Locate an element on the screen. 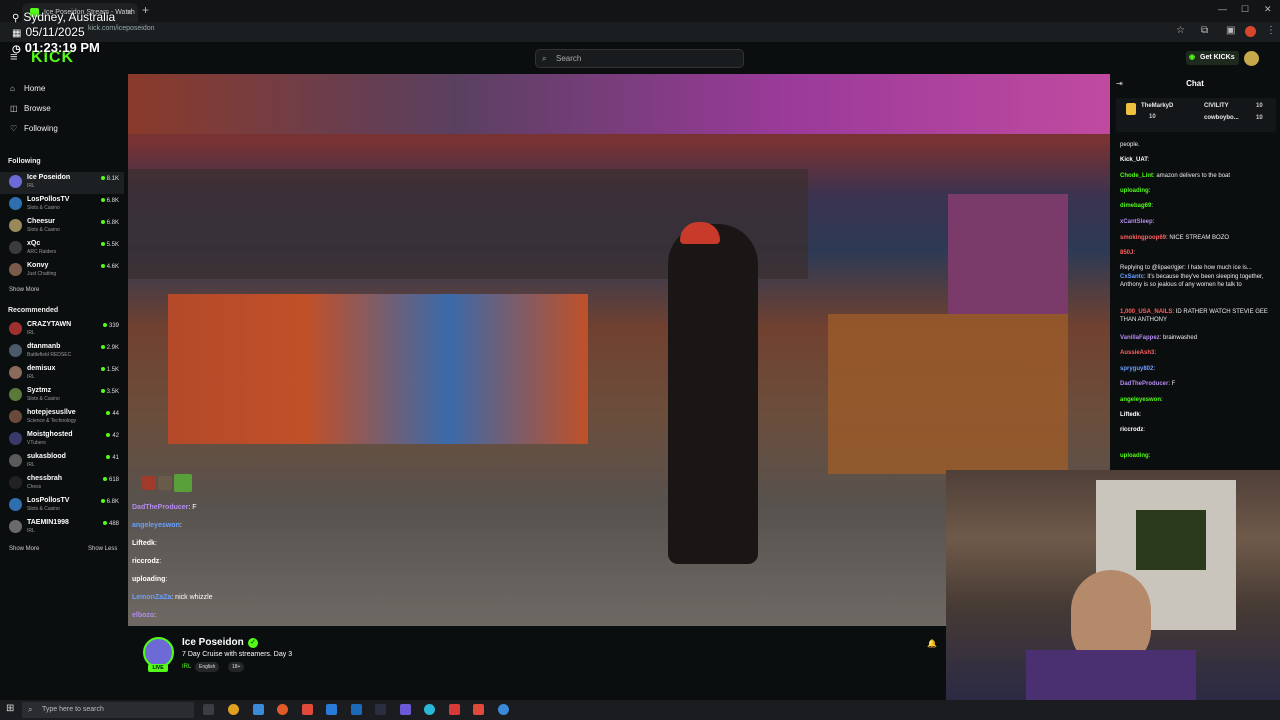 This screenshot has width=1280, height=720. video-chat-user: elbozo is located at coordinates (143, 615).